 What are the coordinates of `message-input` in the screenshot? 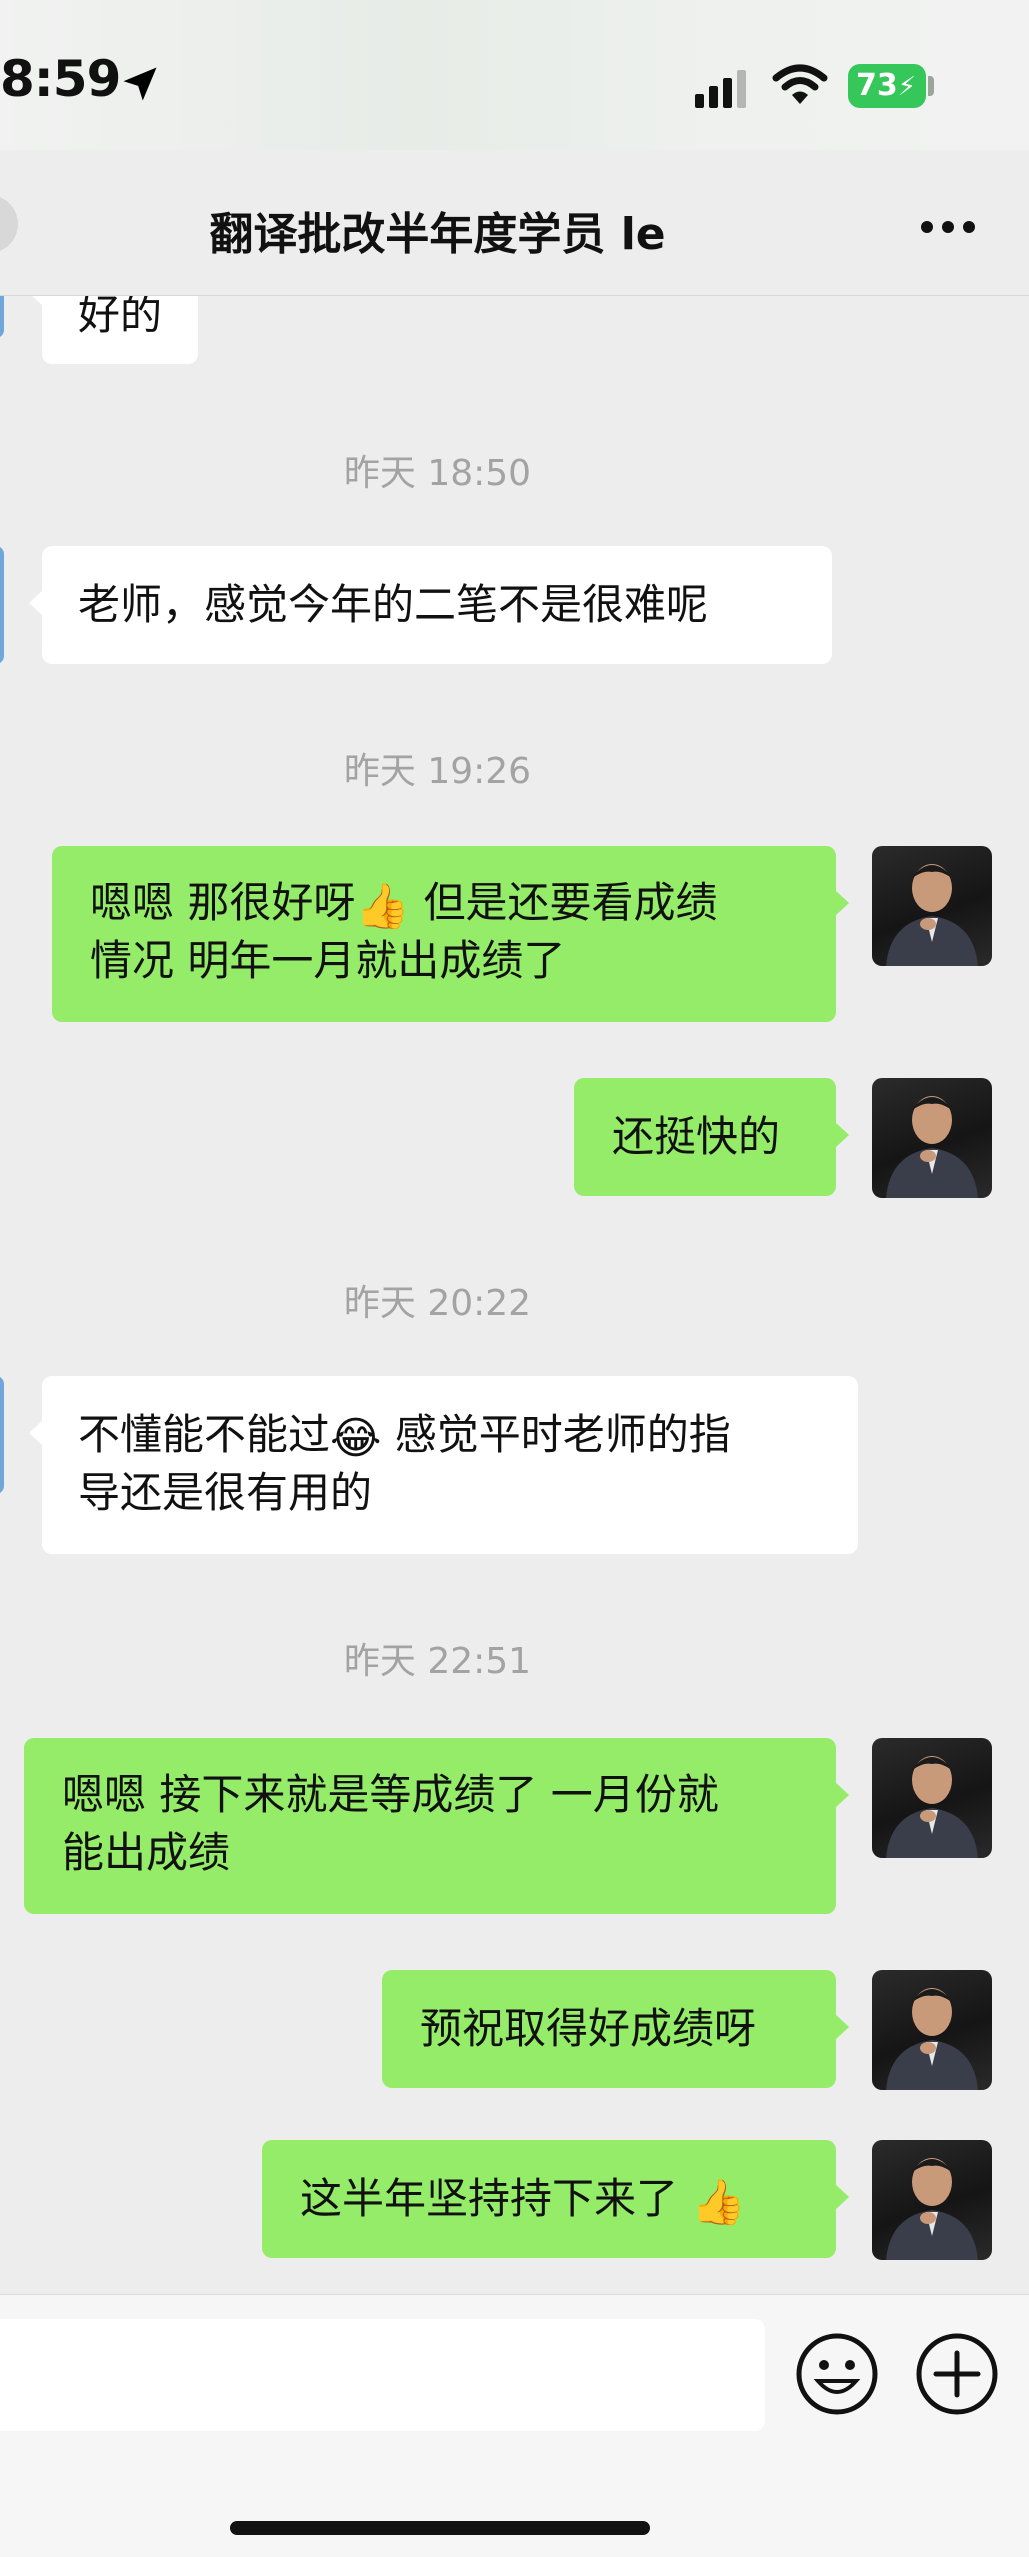 It's located at (382, 2375).